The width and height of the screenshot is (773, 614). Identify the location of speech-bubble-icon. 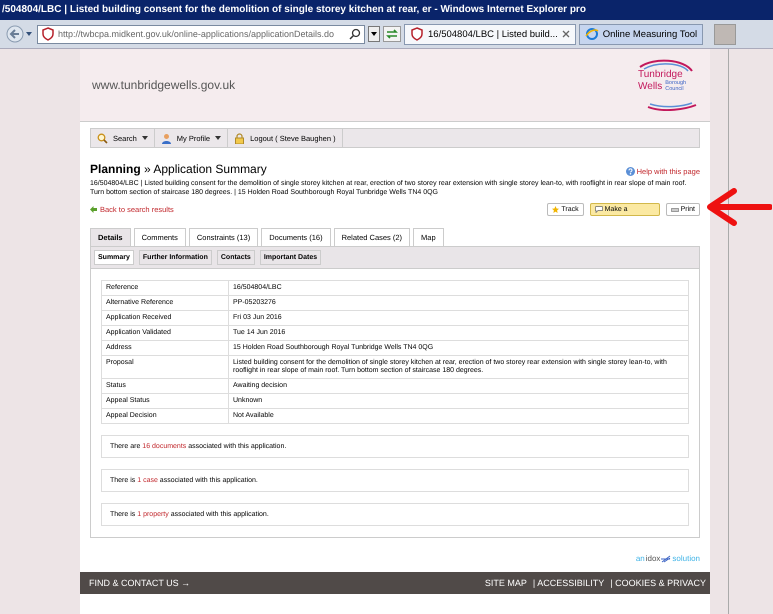
(598, 209).